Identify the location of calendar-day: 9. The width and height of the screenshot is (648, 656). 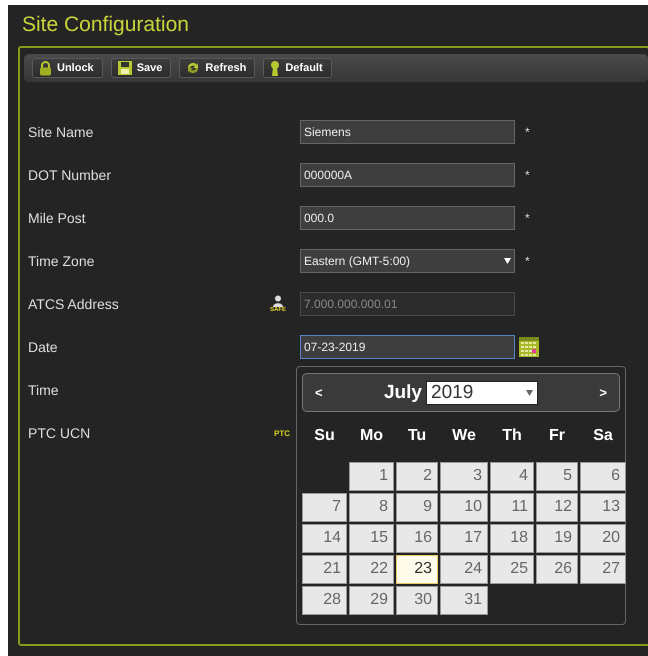
(417, 507).